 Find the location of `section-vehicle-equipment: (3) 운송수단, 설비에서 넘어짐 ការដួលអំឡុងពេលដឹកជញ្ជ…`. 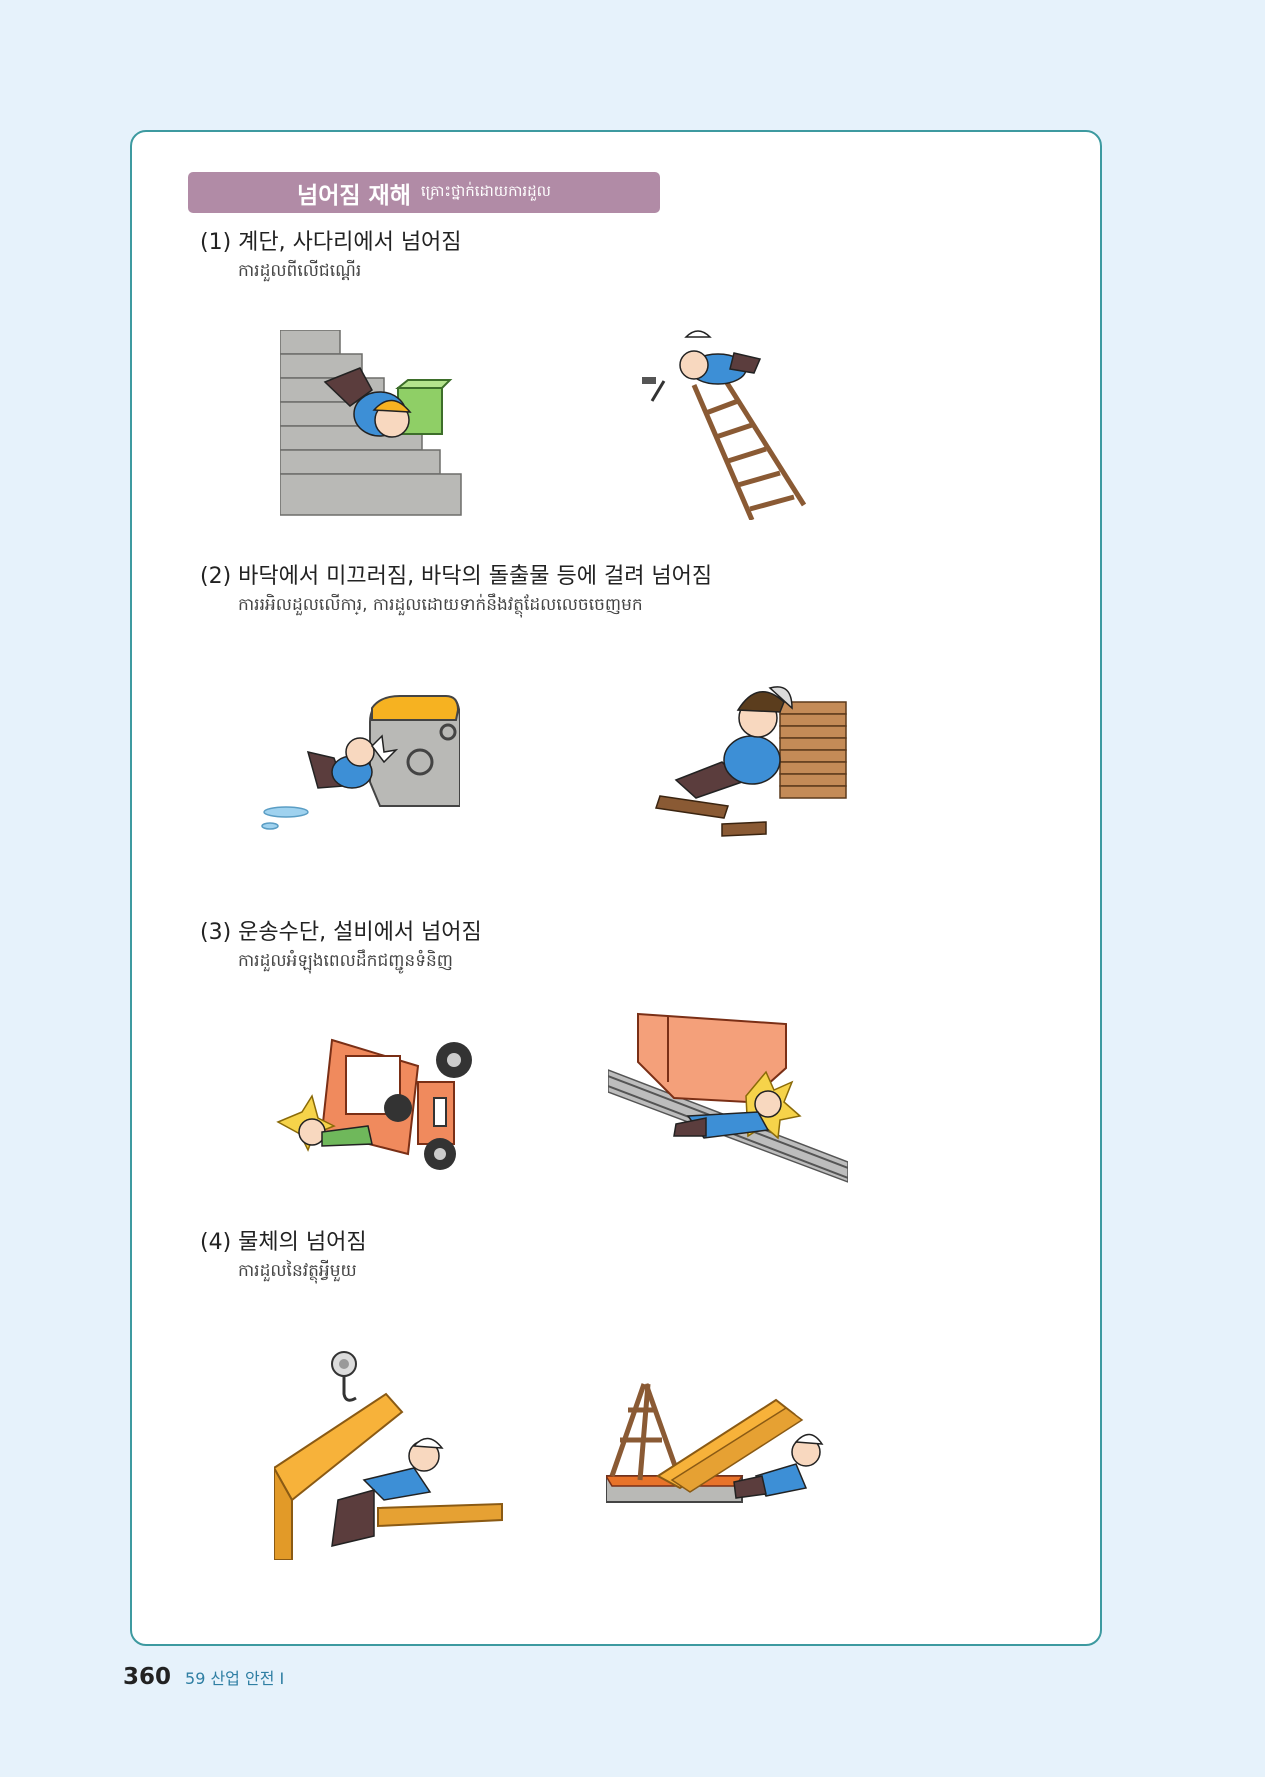

section-vehicle-equipment: (3) 운송수단, 설비에서 넘어짐 ការដួលអំឡុងពេលដឹកជញ្ជ… is located at coordinates (341, 944).